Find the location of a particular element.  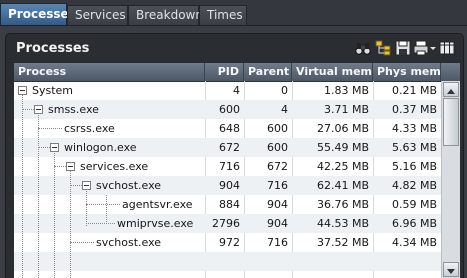

phys-mem-cell: 0.21 MB is located at coordinates (414, 90).